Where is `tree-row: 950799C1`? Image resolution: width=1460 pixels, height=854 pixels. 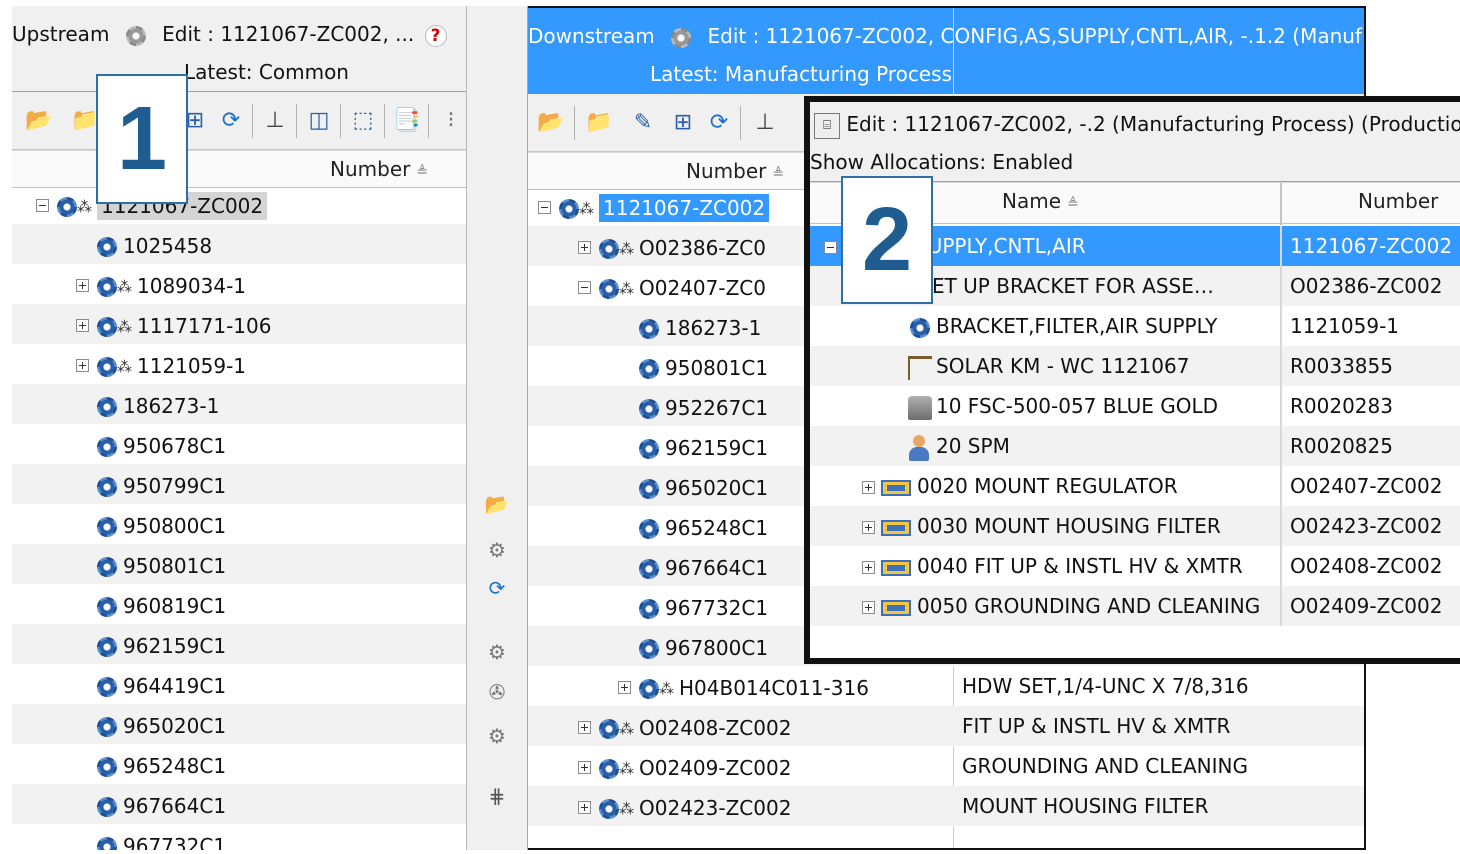
tree-row: 950799C1 is located at coordinates (239, 484).